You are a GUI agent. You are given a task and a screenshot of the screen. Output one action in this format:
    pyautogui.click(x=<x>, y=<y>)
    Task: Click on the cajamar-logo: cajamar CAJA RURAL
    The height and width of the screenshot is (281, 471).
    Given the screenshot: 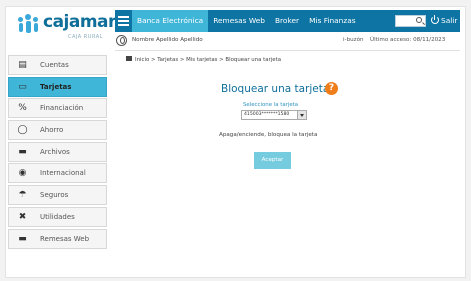 What is the action you would take?
    pyautogui.click(x=67, y=29)
    